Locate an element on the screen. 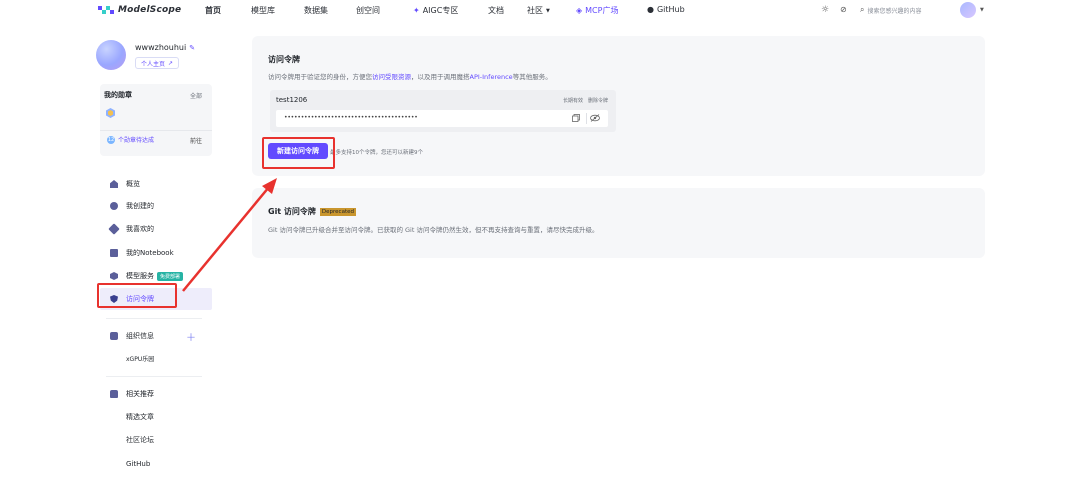 This screenshot has height=487, width=1080. eye-off-icon is located at coordinates (595, 118).